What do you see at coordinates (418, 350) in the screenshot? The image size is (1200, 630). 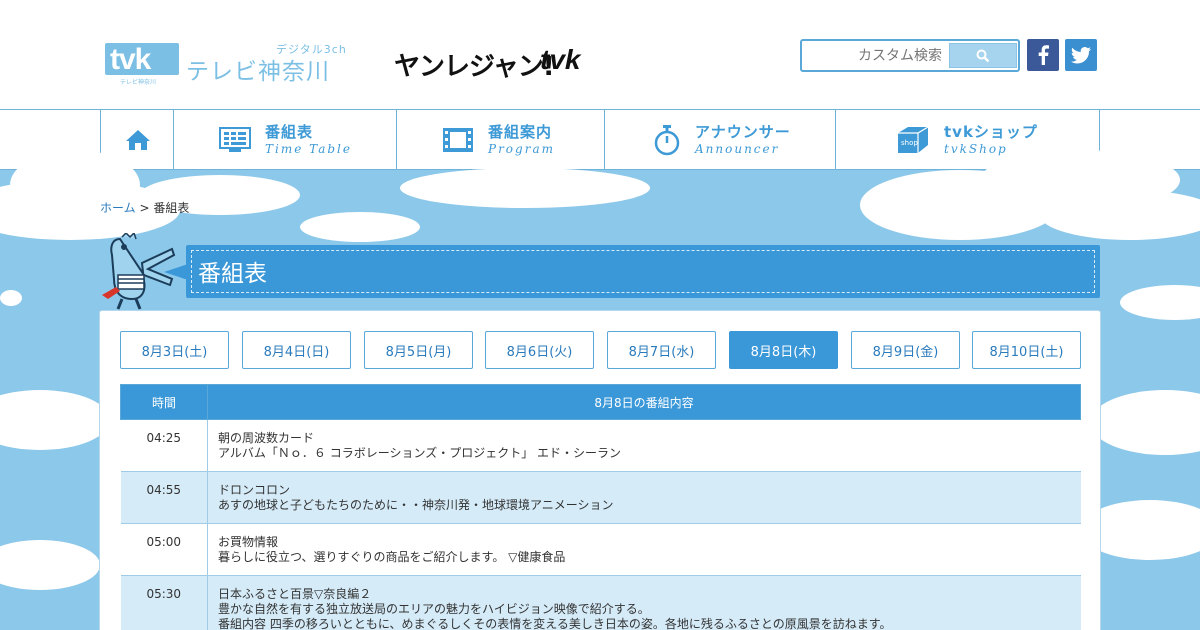 I see `date-tab: 8月5日(月)` at bounding box center [418, 350].